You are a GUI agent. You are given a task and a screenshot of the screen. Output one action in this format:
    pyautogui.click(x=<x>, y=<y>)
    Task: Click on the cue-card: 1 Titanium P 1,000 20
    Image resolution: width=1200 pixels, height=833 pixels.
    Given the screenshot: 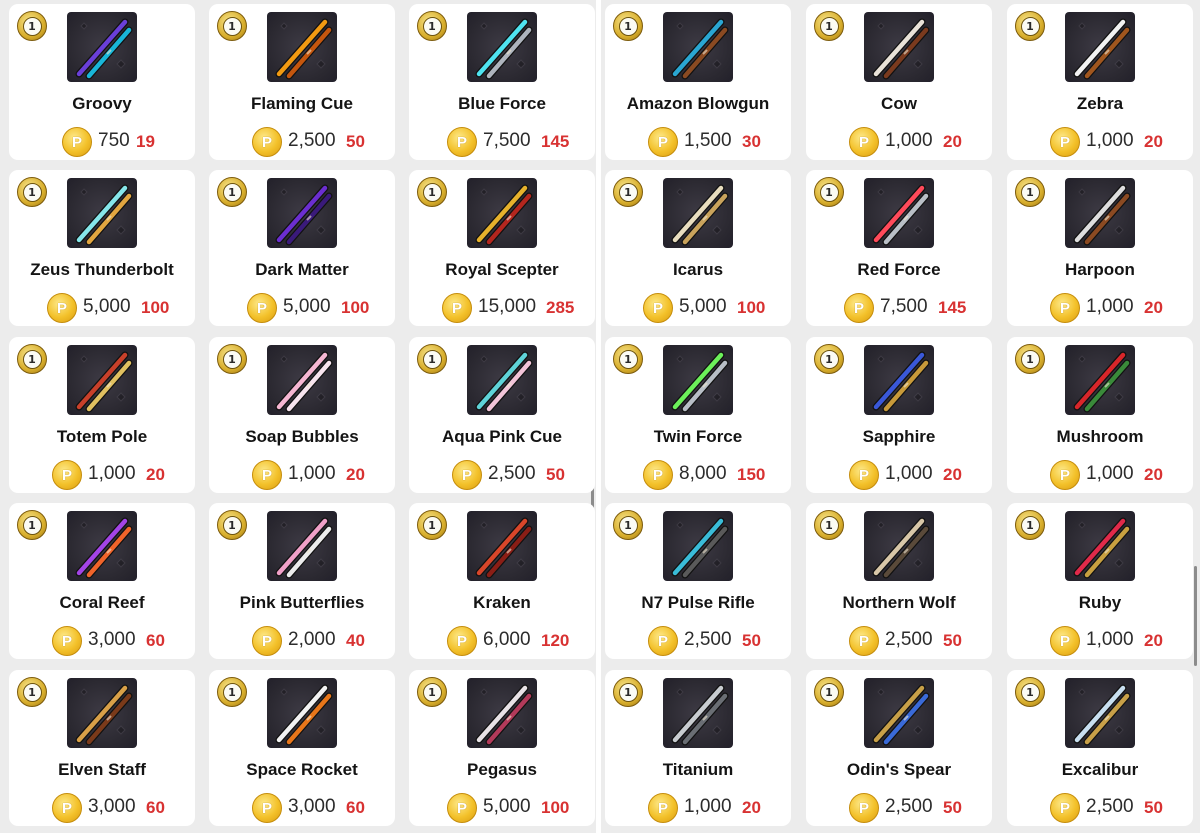 What is the action you would take?
    pyautogui.click(x=698, y=748)
    